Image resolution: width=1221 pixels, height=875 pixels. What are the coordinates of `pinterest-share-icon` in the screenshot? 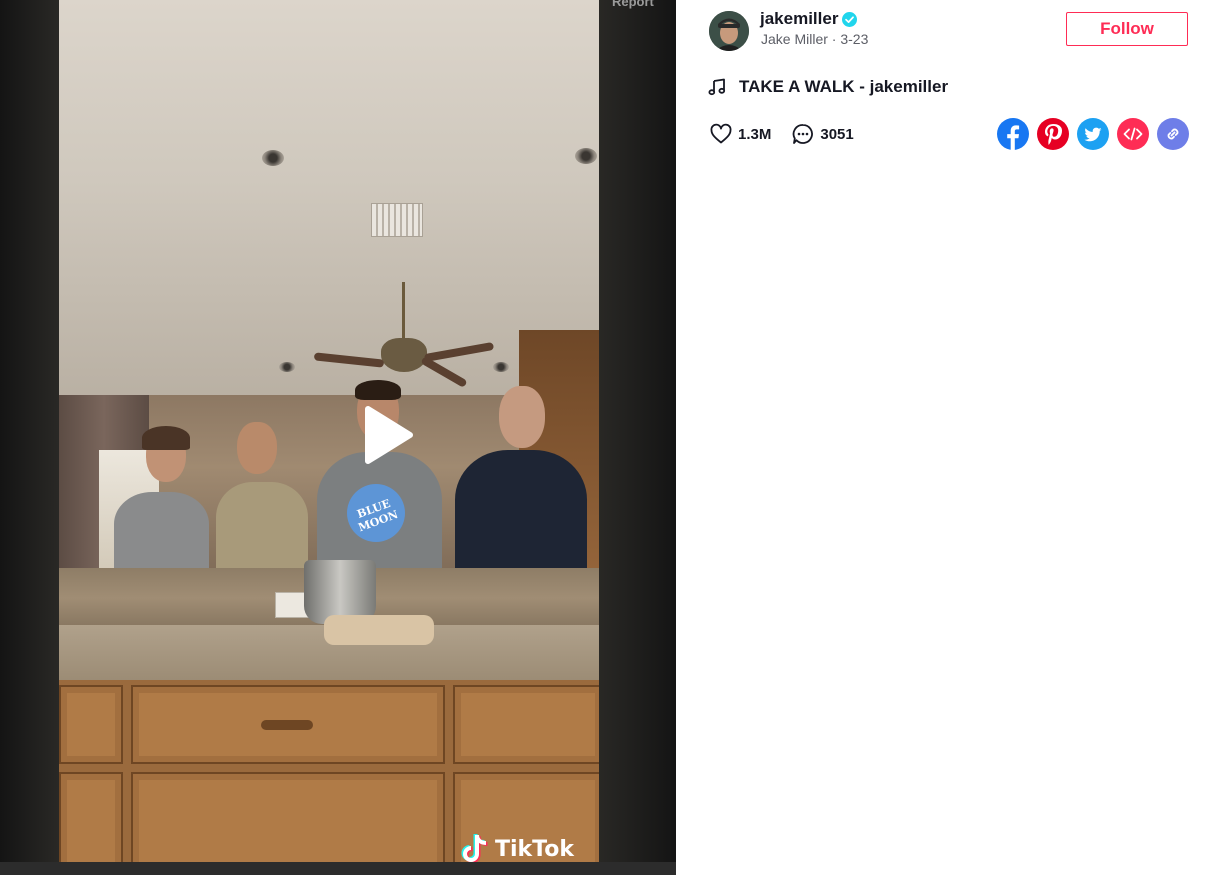 It's located at (1053, 134).